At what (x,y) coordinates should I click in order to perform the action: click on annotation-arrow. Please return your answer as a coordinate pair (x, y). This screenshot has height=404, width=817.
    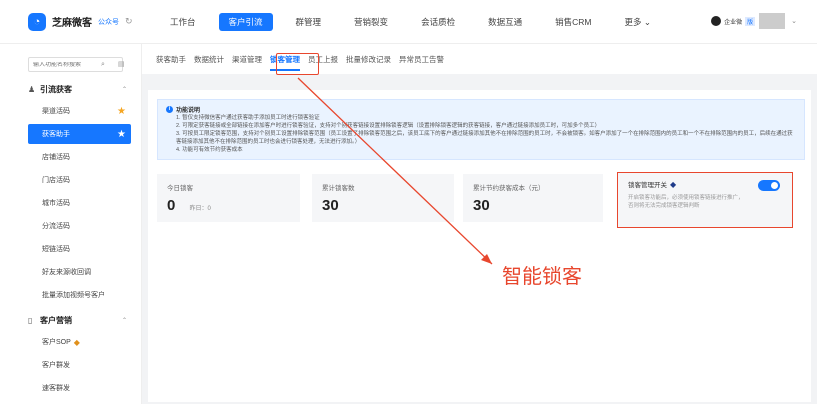
    Looking at the image, I should click on (395, 171).